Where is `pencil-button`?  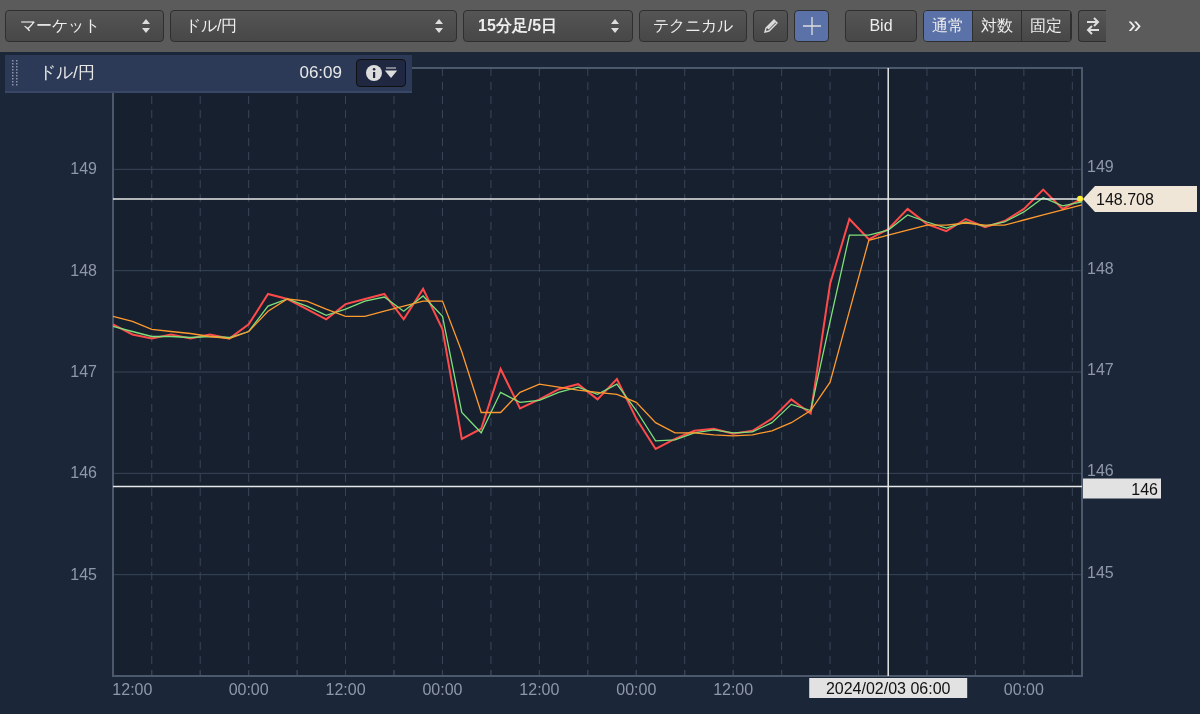
pencil-button is located at coordinates (770, 26).